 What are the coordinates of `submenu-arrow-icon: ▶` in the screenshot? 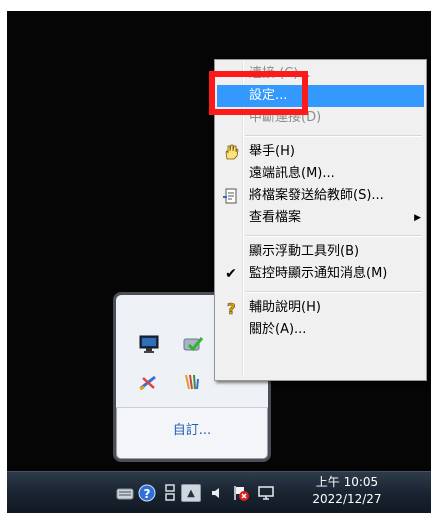 It's located at (417, 218).